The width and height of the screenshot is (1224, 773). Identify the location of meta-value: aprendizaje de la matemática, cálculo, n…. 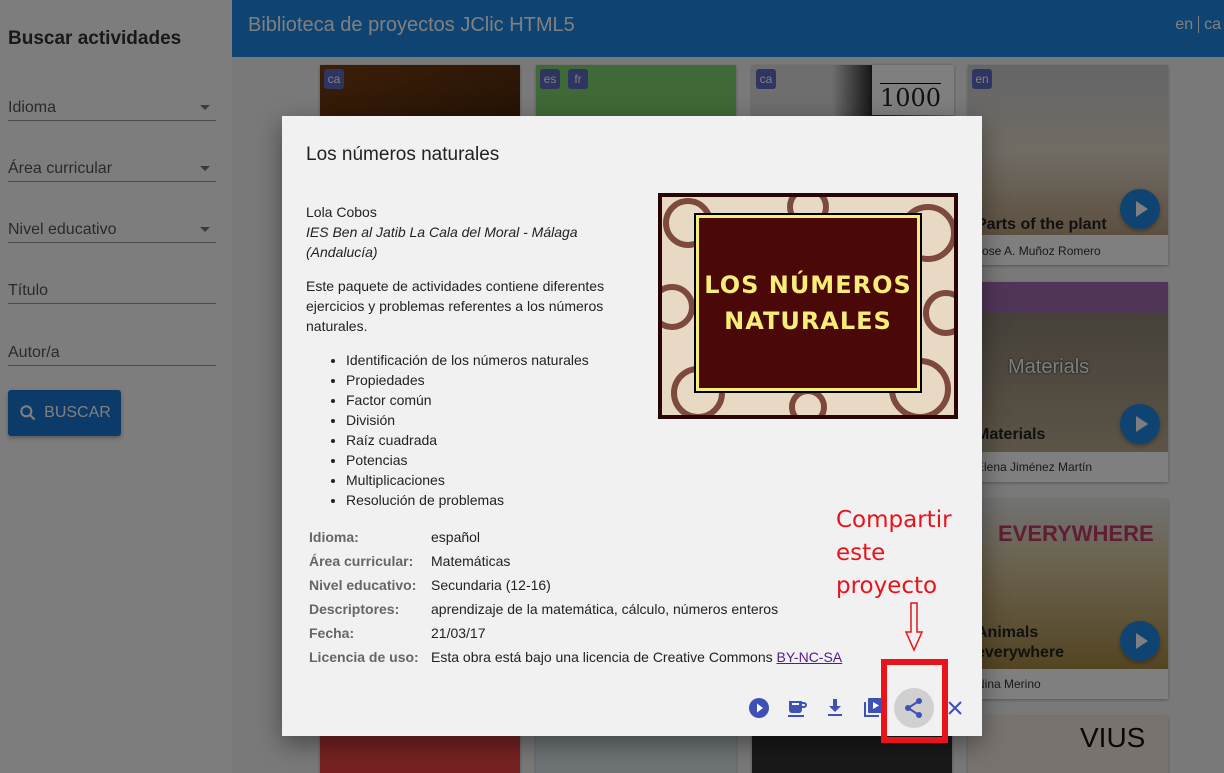
(605, 609).